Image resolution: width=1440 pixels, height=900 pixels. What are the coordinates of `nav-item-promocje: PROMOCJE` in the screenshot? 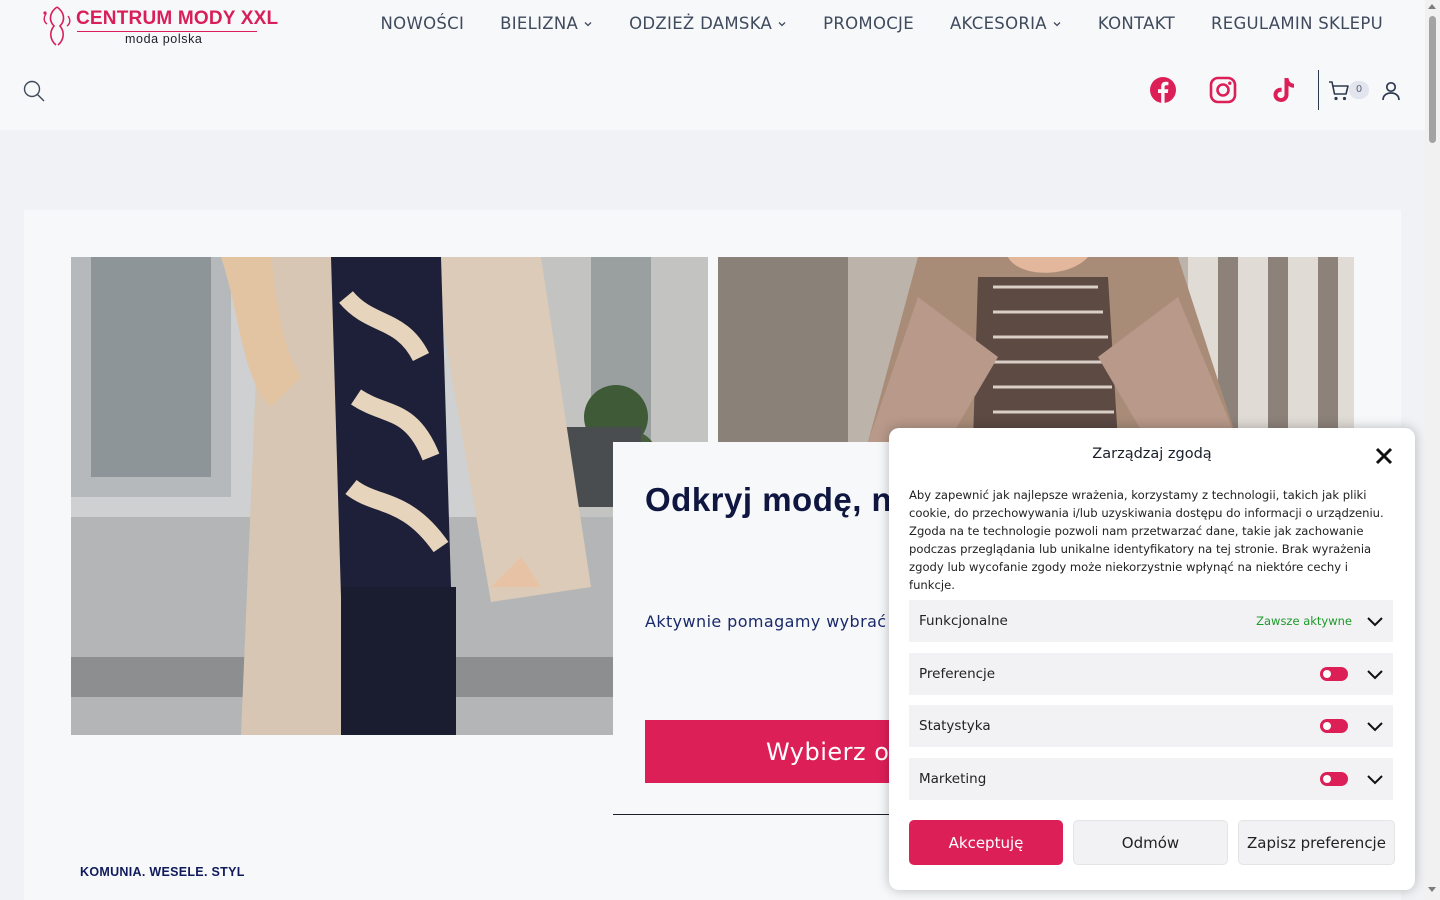 It's located at (868, 23).